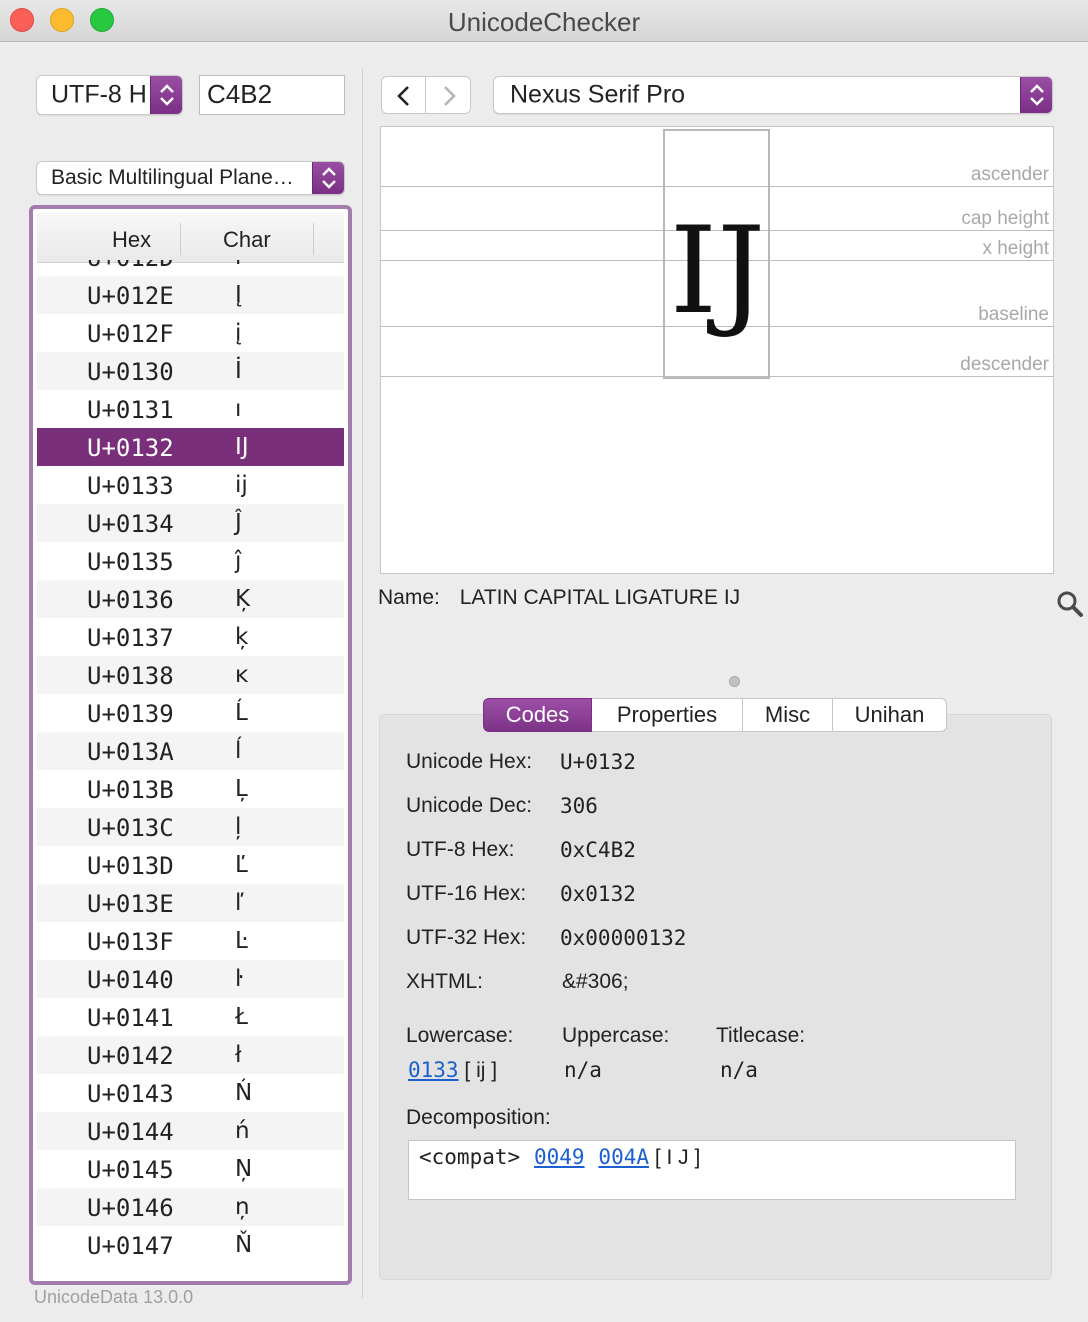 This screenshot has height=1322, width=1088. What do you see at coordinates (190, 903) in the screenshot?
I see `list-row: U+013E ľ` at bounding box center [190, 903].